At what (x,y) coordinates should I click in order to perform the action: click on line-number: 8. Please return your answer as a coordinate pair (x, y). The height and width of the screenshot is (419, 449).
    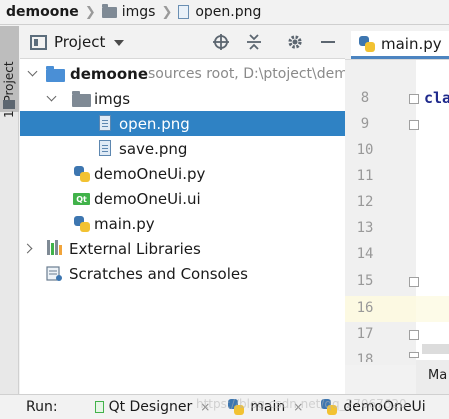
    Looking at the image, I should click on (365, 98).